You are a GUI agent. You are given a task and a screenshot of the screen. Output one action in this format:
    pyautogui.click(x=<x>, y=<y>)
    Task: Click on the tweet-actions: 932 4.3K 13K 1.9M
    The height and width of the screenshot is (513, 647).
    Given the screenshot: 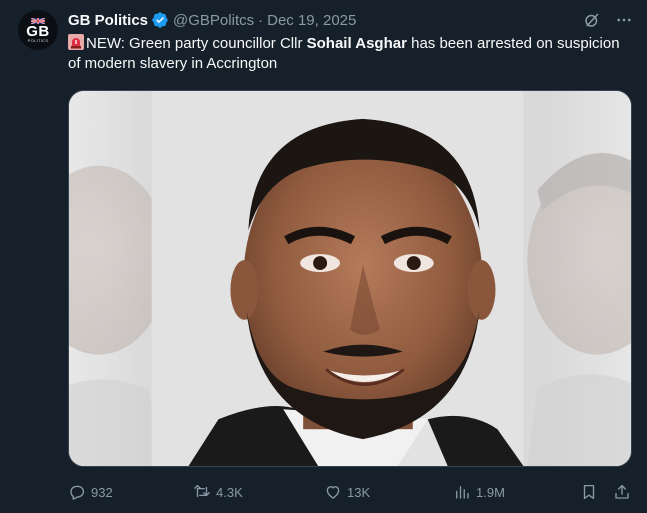 What is the action you would take?
    pyautogui.click(x=350, y=492)
    